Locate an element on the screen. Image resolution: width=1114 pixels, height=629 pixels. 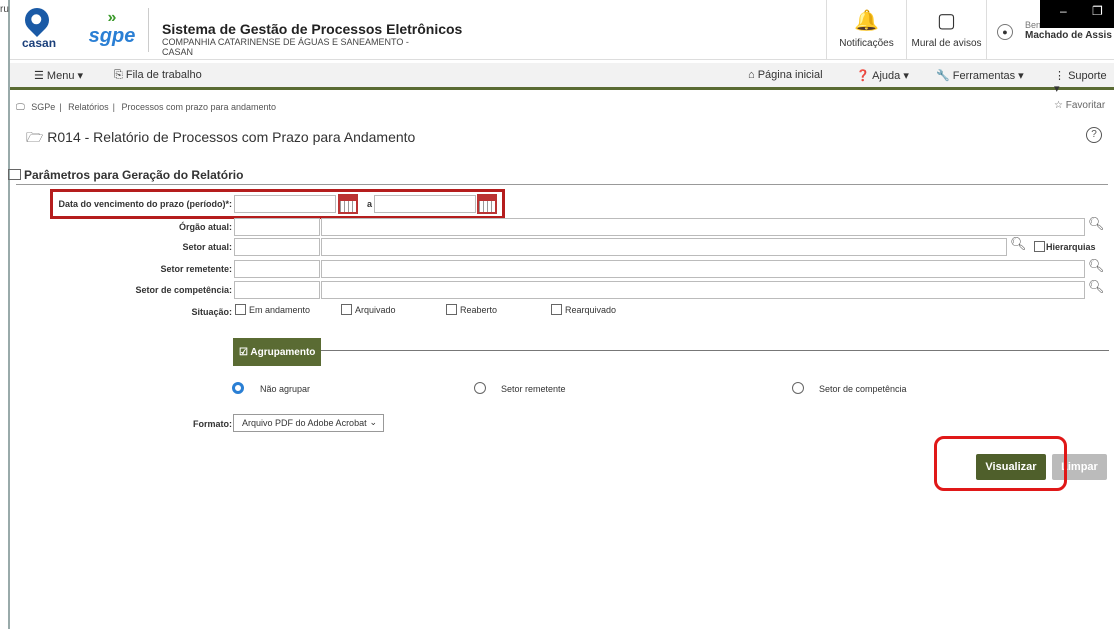
agrupamento-header: ☑ Agrupamento is located at coordinates (277, 352).